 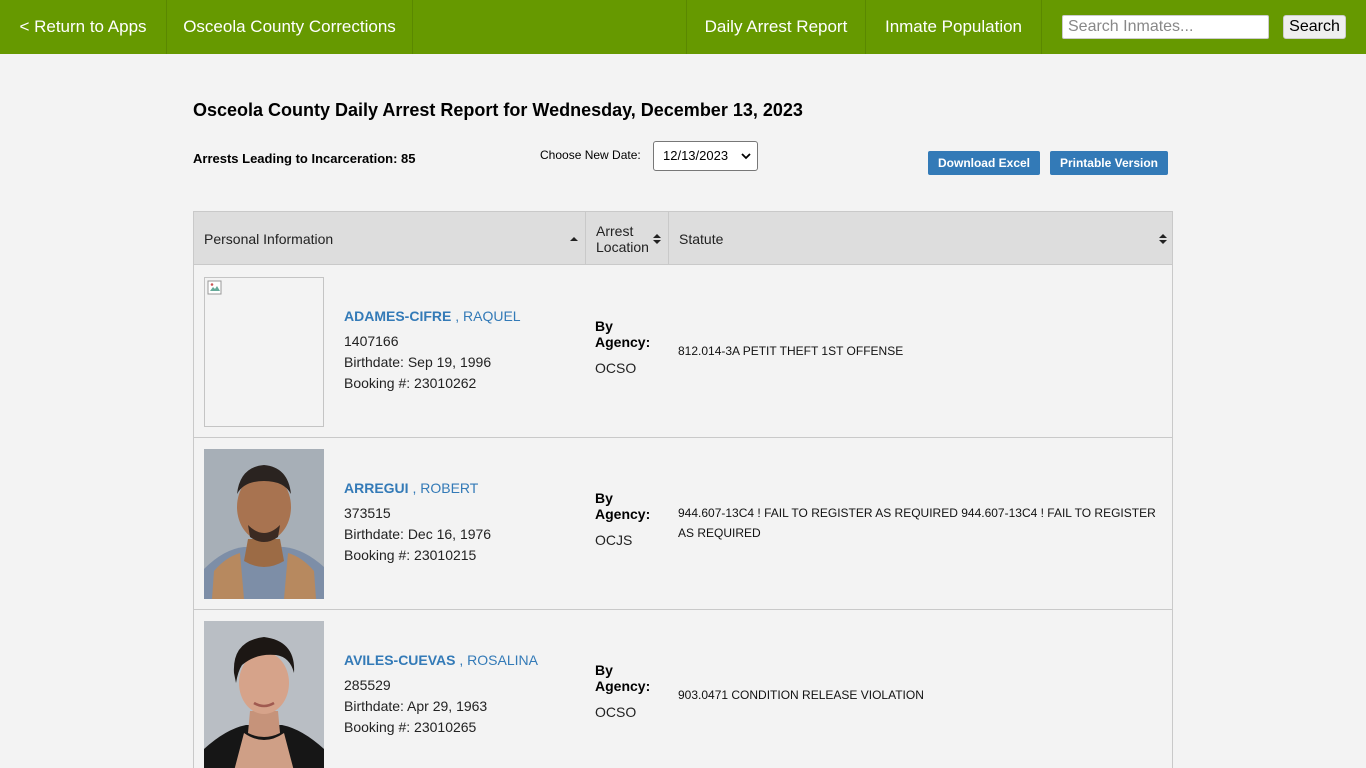 I want to click on header-arrest-location: Arrest Location, so click(x=627, y=238).